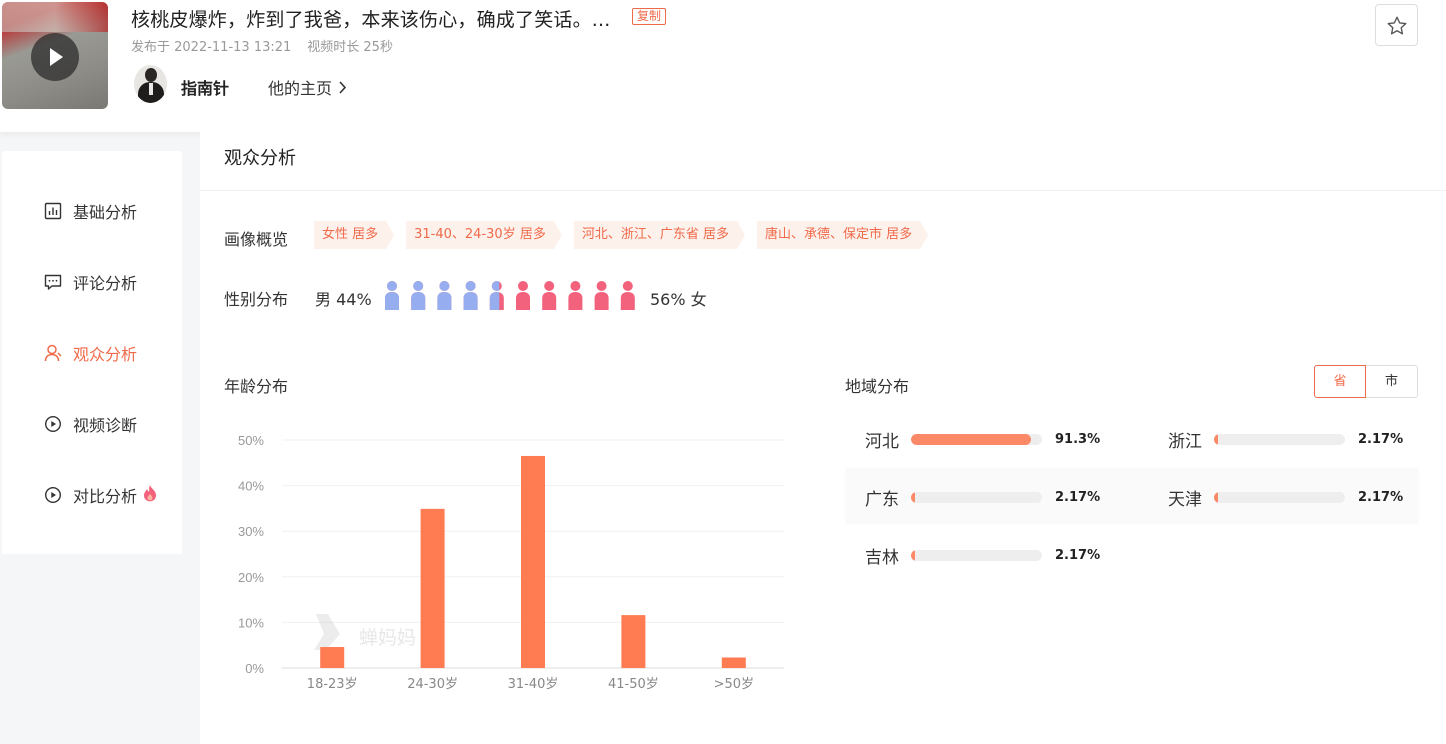 Image resolution: width=1446 pixels, height=744 pixels. What do you see at coordinates (484, 235) in the screenshot?
I see `profile-tag: 31-40、24-30岁 居多` at bounding box center [484, 235].